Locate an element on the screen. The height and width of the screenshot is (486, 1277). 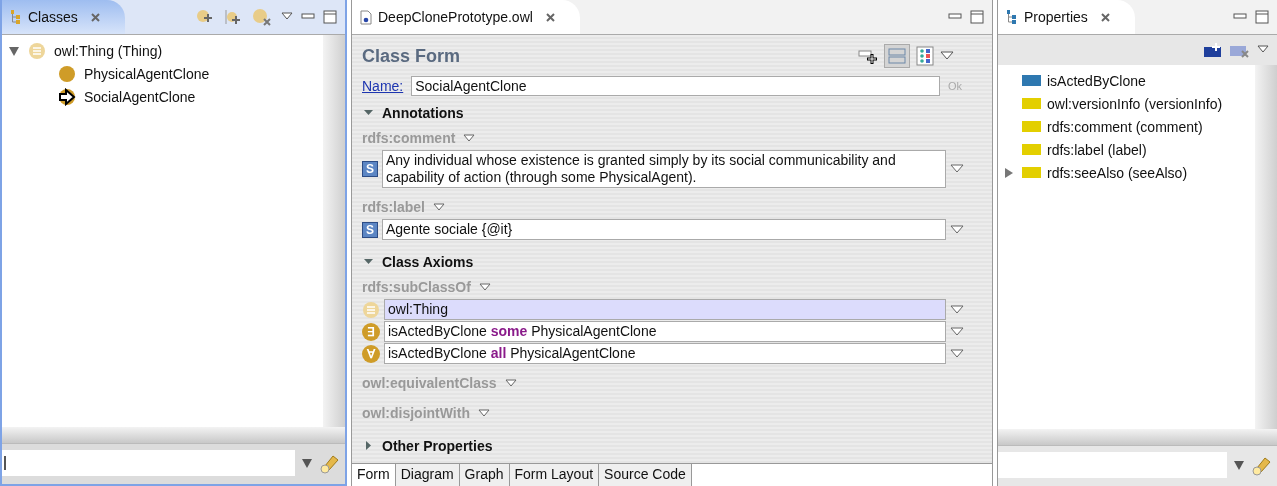
tree-item: SocialAgentClone is located at coordinates (140, 96).